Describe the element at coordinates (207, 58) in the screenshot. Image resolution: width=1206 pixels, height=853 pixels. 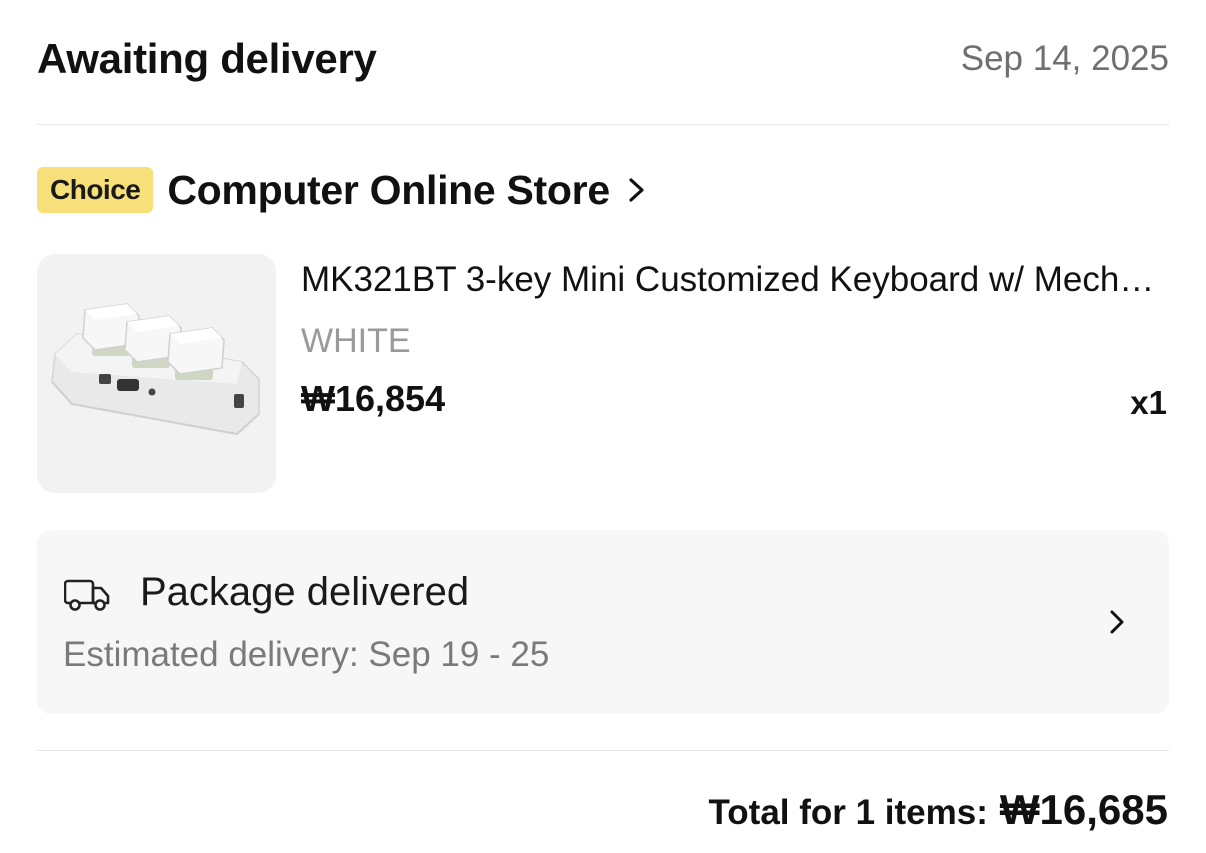
I see `order-status-title: Awaiting delivery` at that location.